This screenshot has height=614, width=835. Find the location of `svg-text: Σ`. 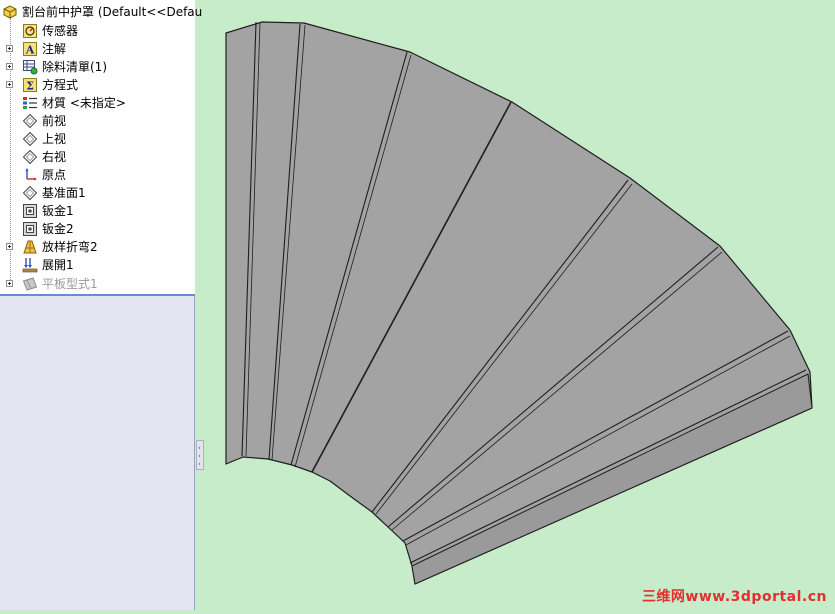

svg-text: Σ is located at coordinates (30, 86).